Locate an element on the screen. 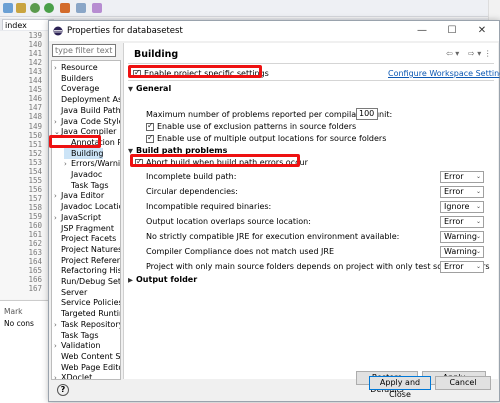 This screenshot has width=500, height=403. new-icon is located at coordinates (8, 8).